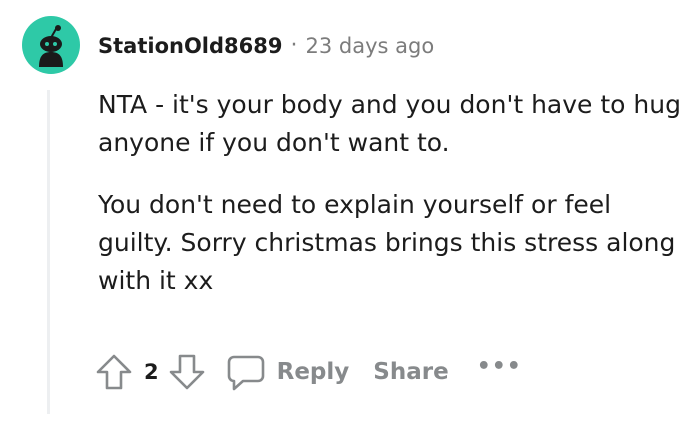  I want to click on upvote-arrow-icon, so click(114, 372).